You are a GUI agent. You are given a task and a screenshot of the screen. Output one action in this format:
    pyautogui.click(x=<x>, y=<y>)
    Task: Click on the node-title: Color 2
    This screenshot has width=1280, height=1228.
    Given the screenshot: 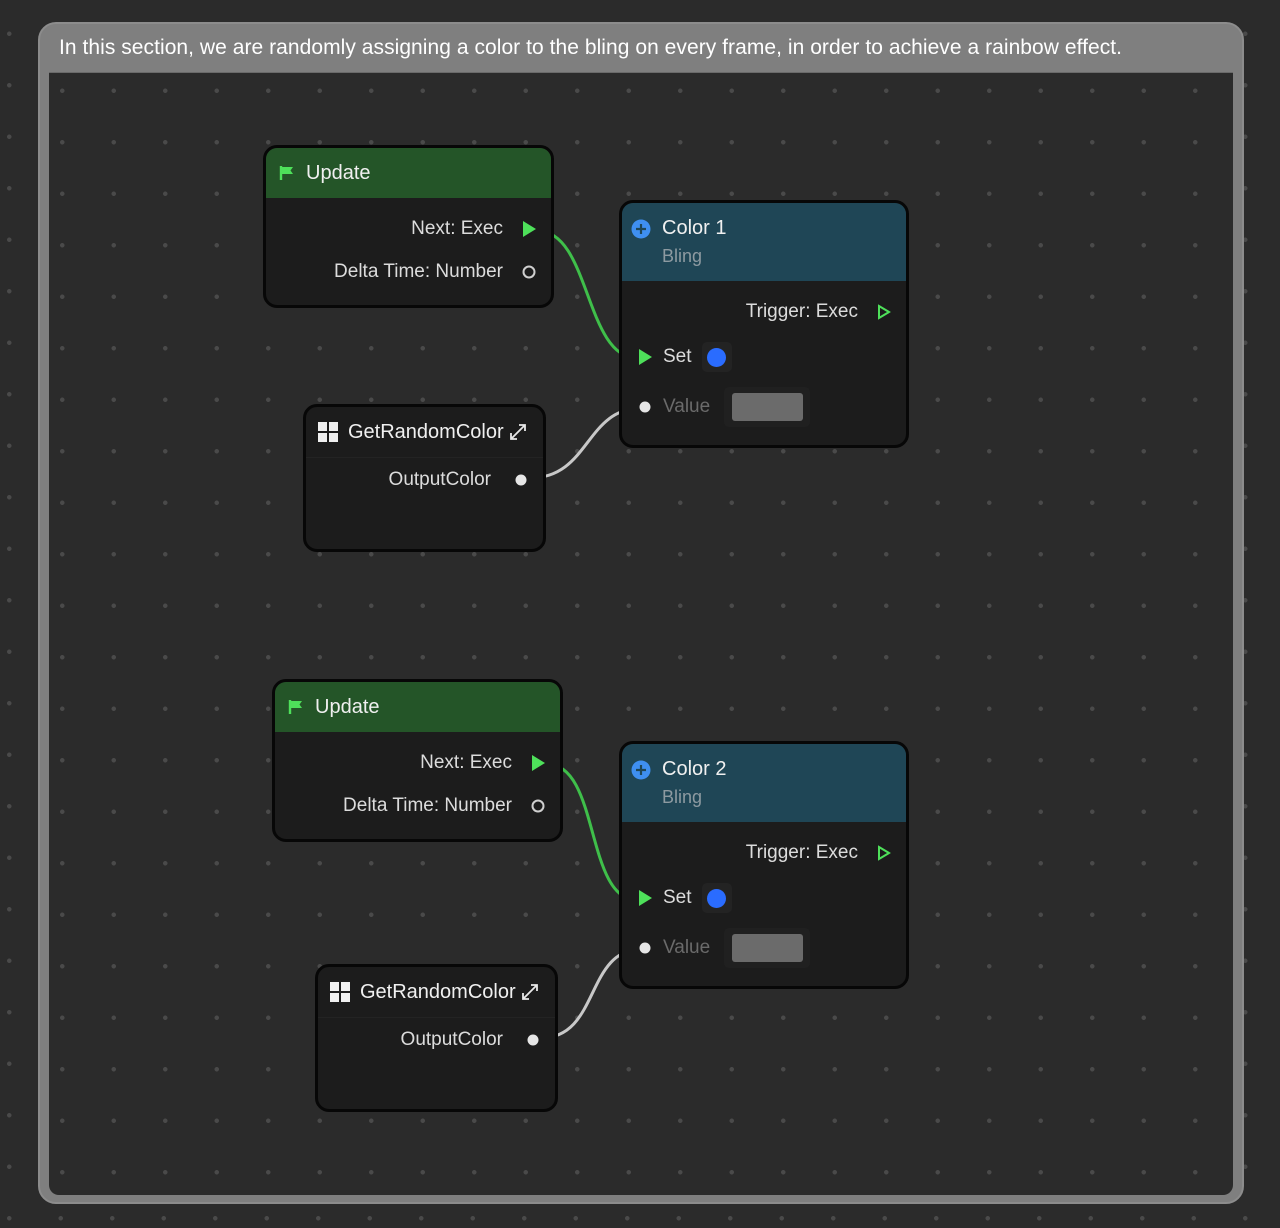 What is the action you would take?
    pyautogui.click(x=694, y=769)
    